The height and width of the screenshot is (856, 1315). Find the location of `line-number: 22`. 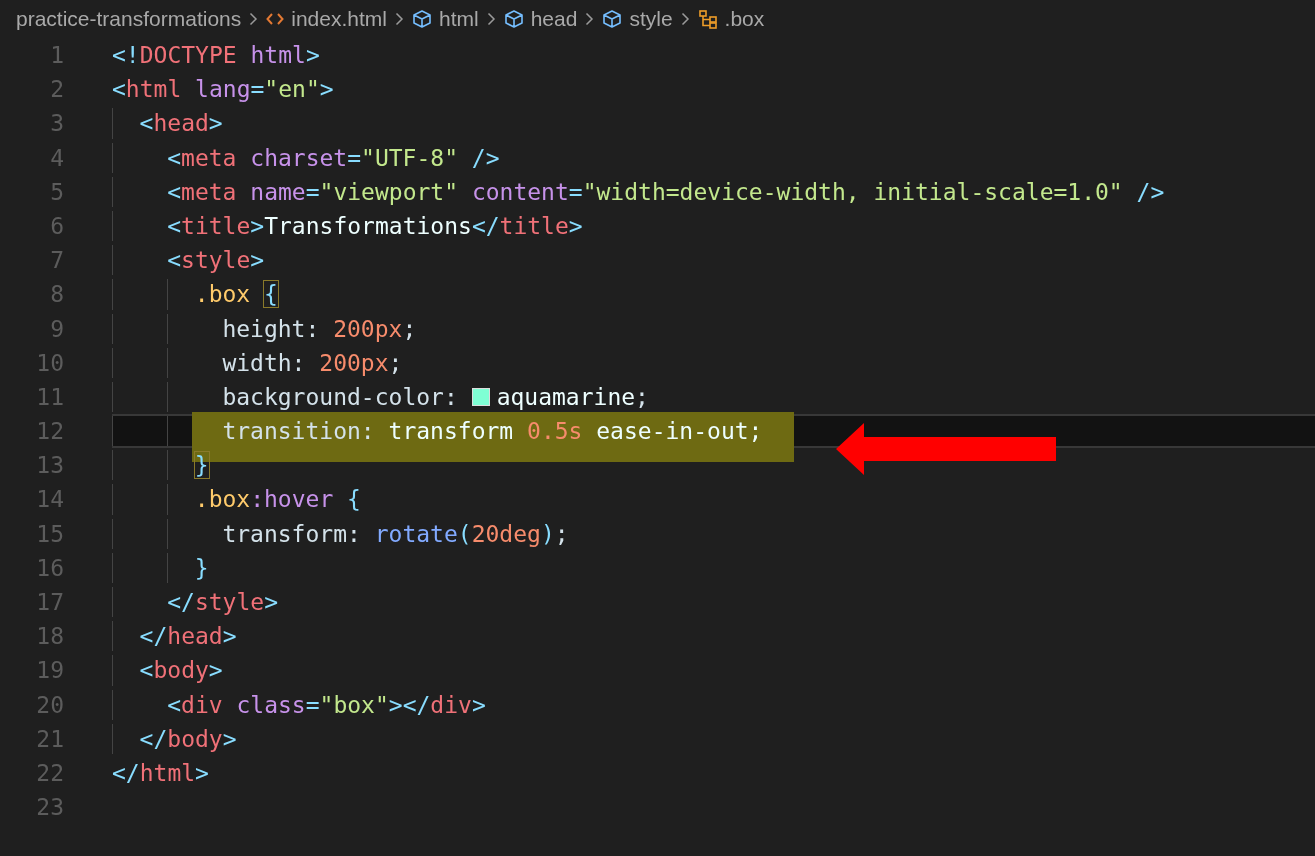

line-number: 22 is located at coordinates (50, 773).